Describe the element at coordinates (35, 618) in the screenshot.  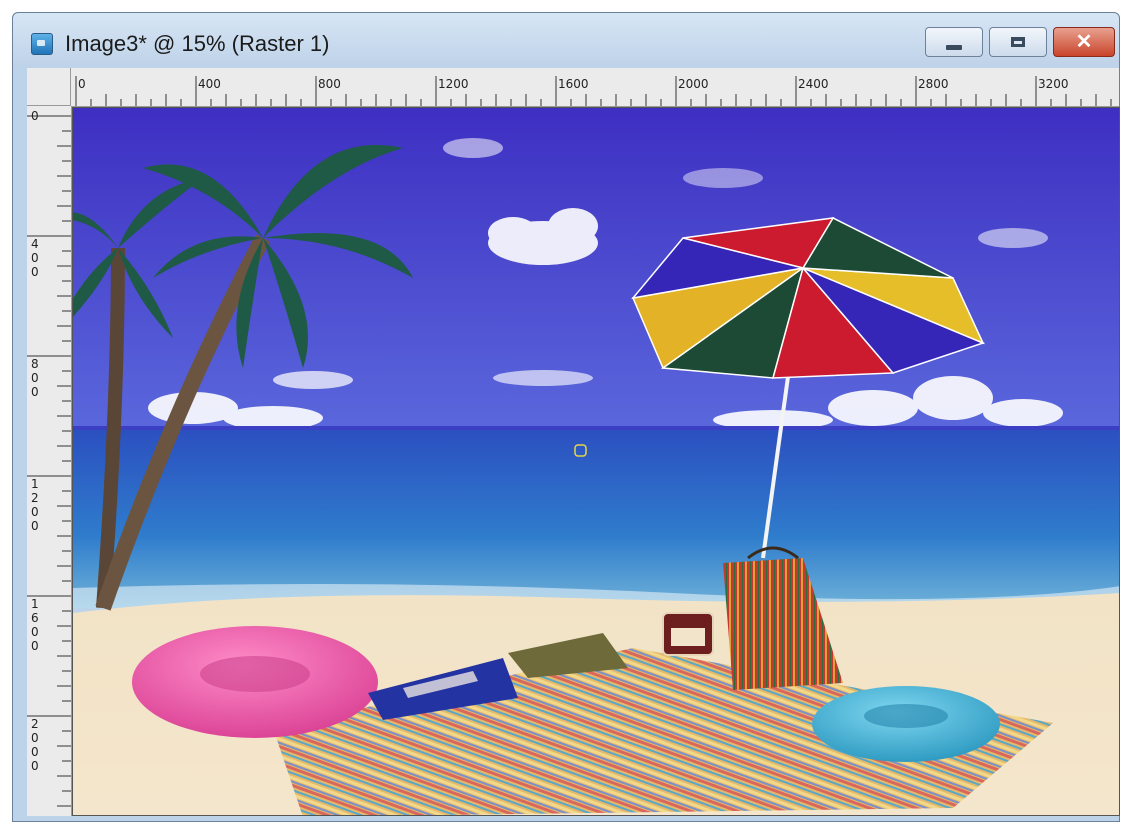
I see `ruler-label: 6` at that location.